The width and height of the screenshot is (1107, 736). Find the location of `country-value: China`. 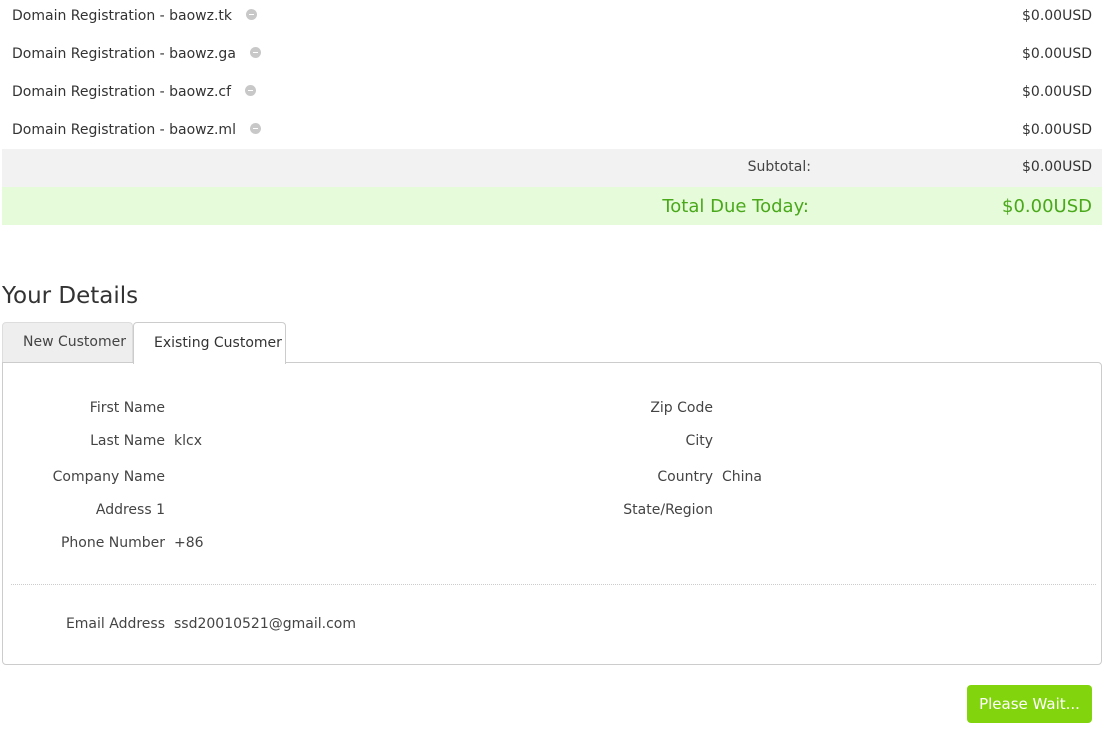

country-value: China is located at coordinates (742, 477).